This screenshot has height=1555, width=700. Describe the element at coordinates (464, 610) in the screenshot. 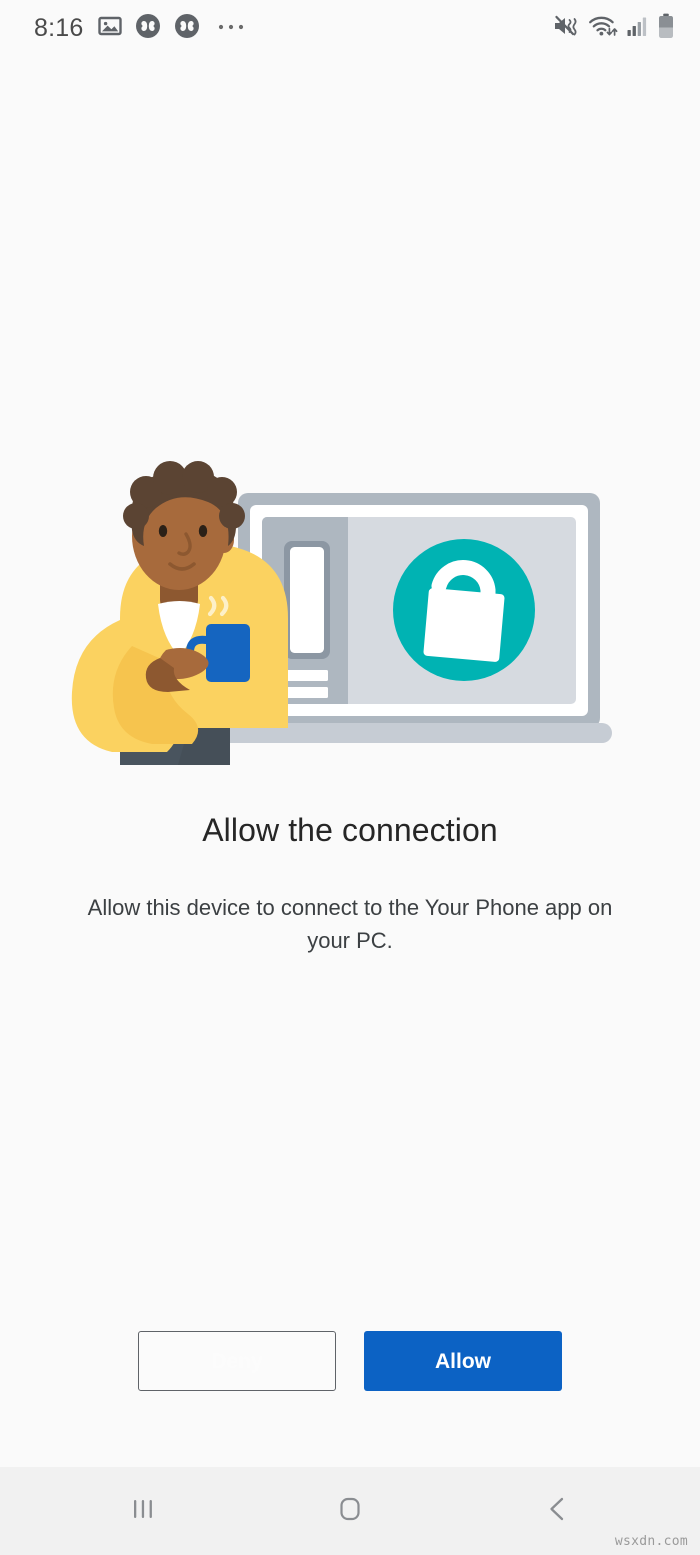

I see `unlock-padlock-icon` at that location.